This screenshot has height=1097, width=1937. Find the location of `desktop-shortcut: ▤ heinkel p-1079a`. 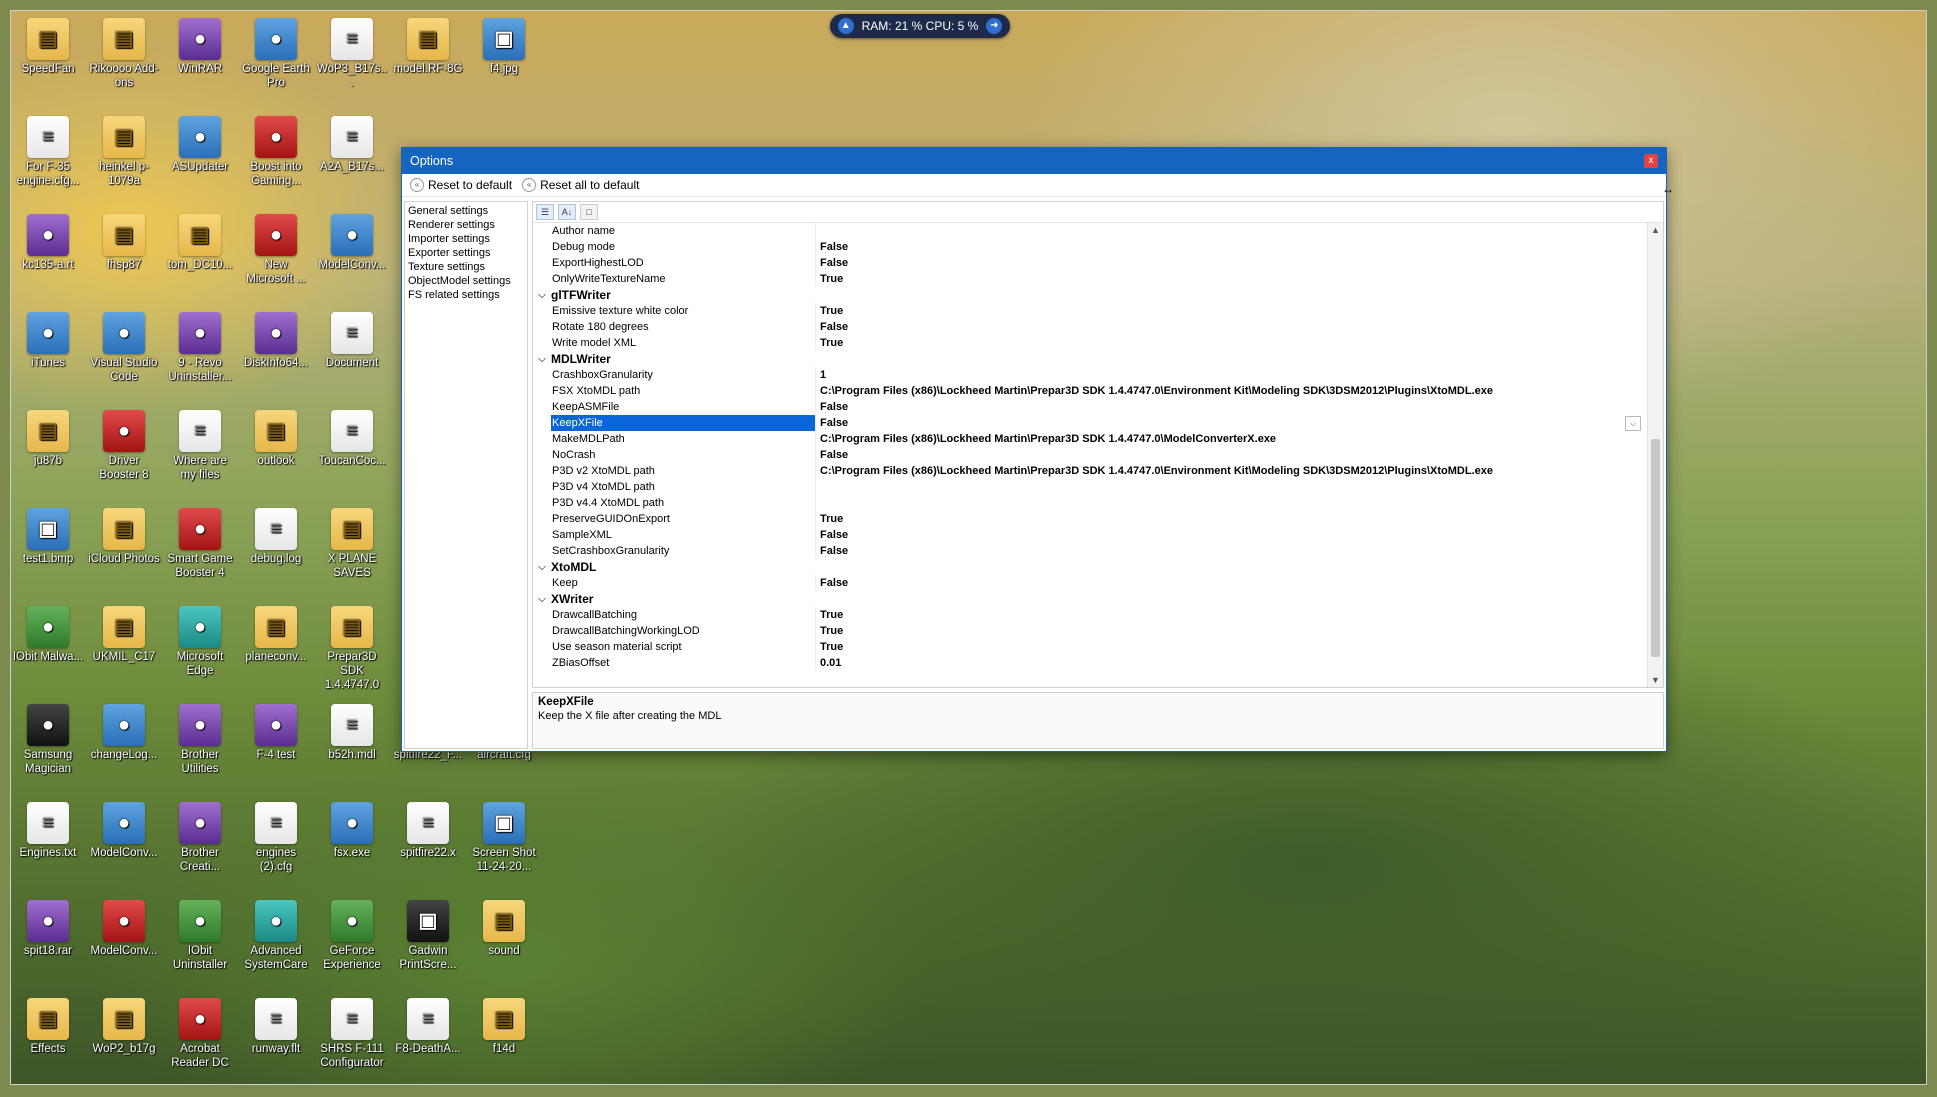

desktop-shortcut: ▤ heinkel p-1079a is located at coordinates (124, 152).